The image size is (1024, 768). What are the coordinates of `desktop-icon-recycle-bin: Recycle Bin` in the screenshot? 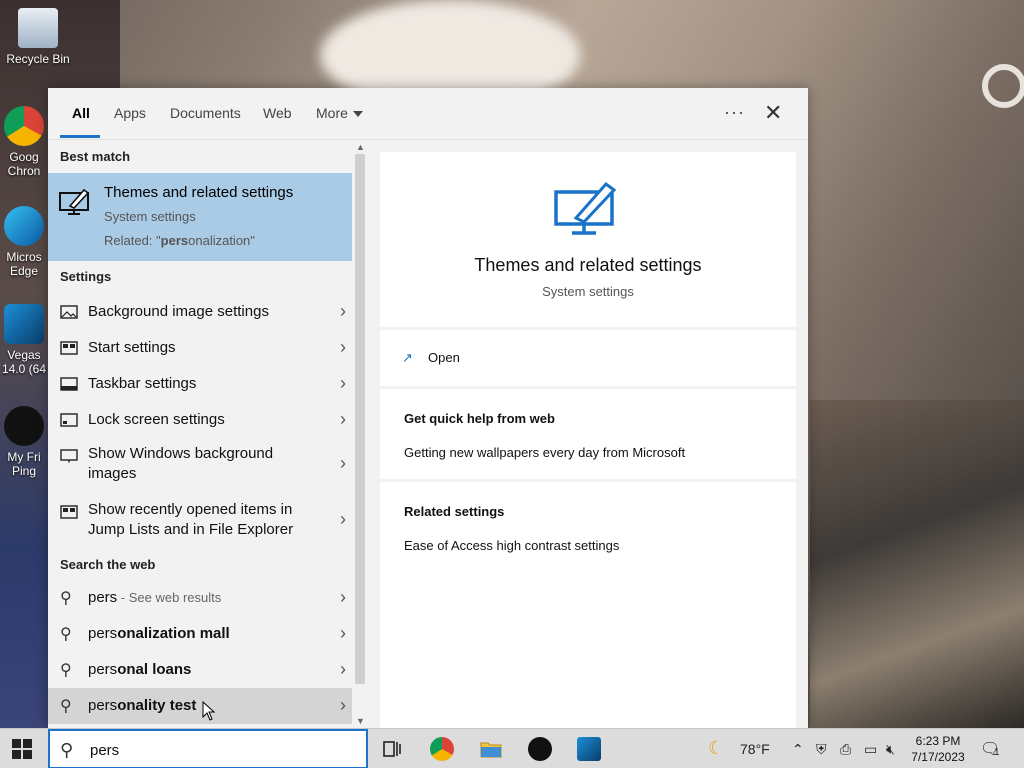 It's located at (38, 37).